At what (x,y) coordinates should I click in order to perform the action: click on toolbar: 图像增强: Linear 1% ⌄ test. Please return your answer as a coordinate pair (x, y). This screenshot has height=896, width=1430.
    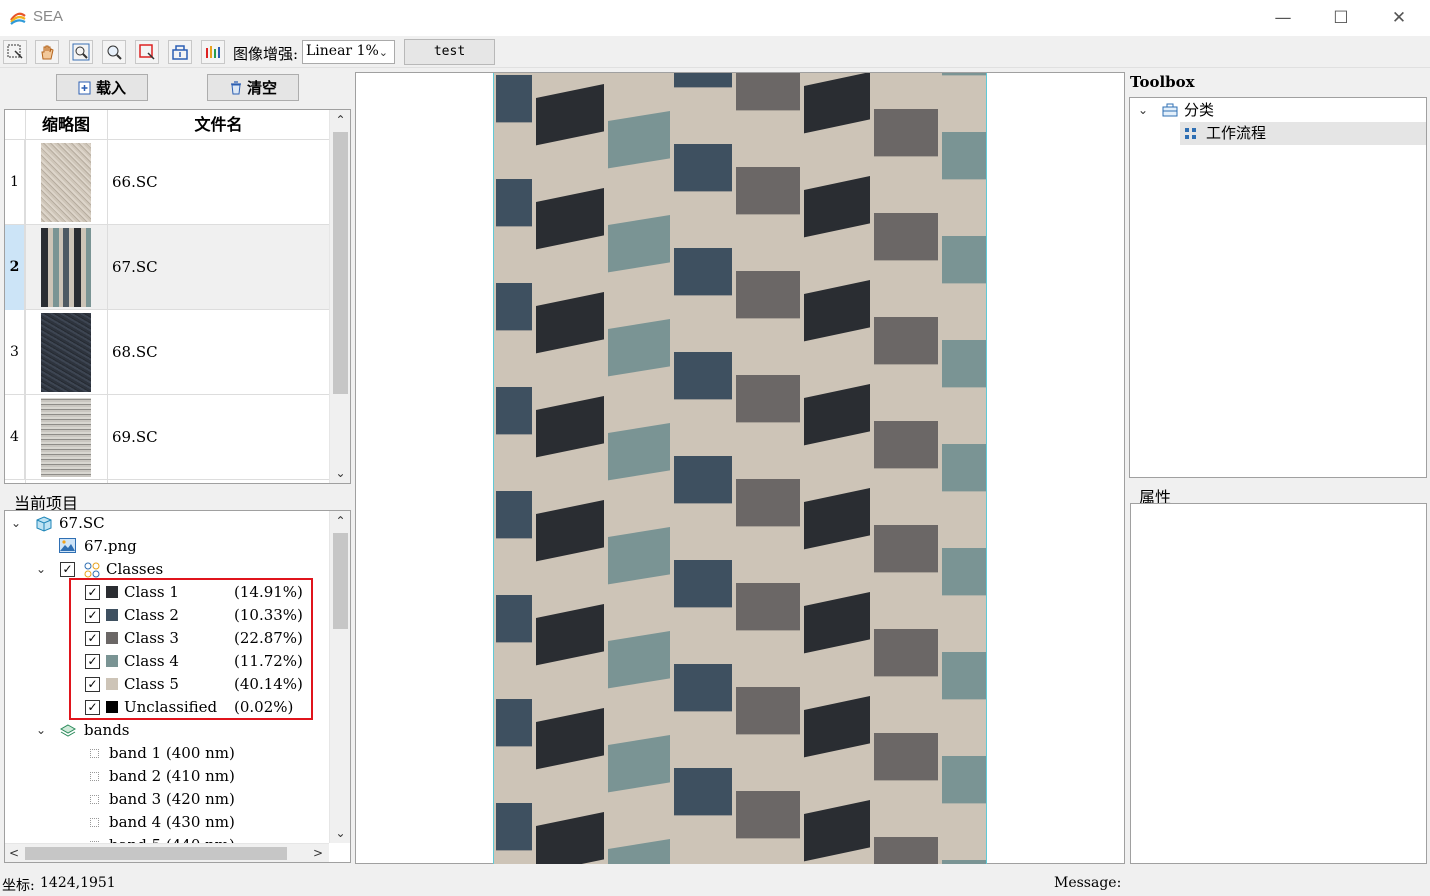
    Looking at the image, I should click on (715, 52).